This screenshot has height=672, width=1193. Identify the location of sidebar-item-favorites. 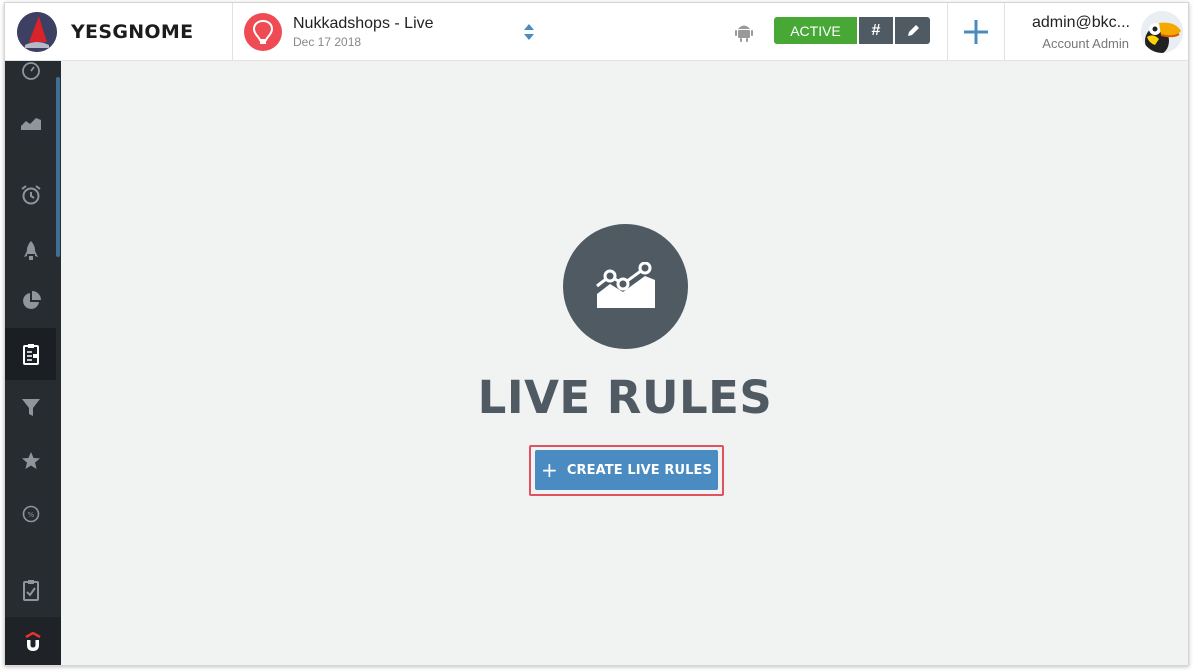
(30, 461).